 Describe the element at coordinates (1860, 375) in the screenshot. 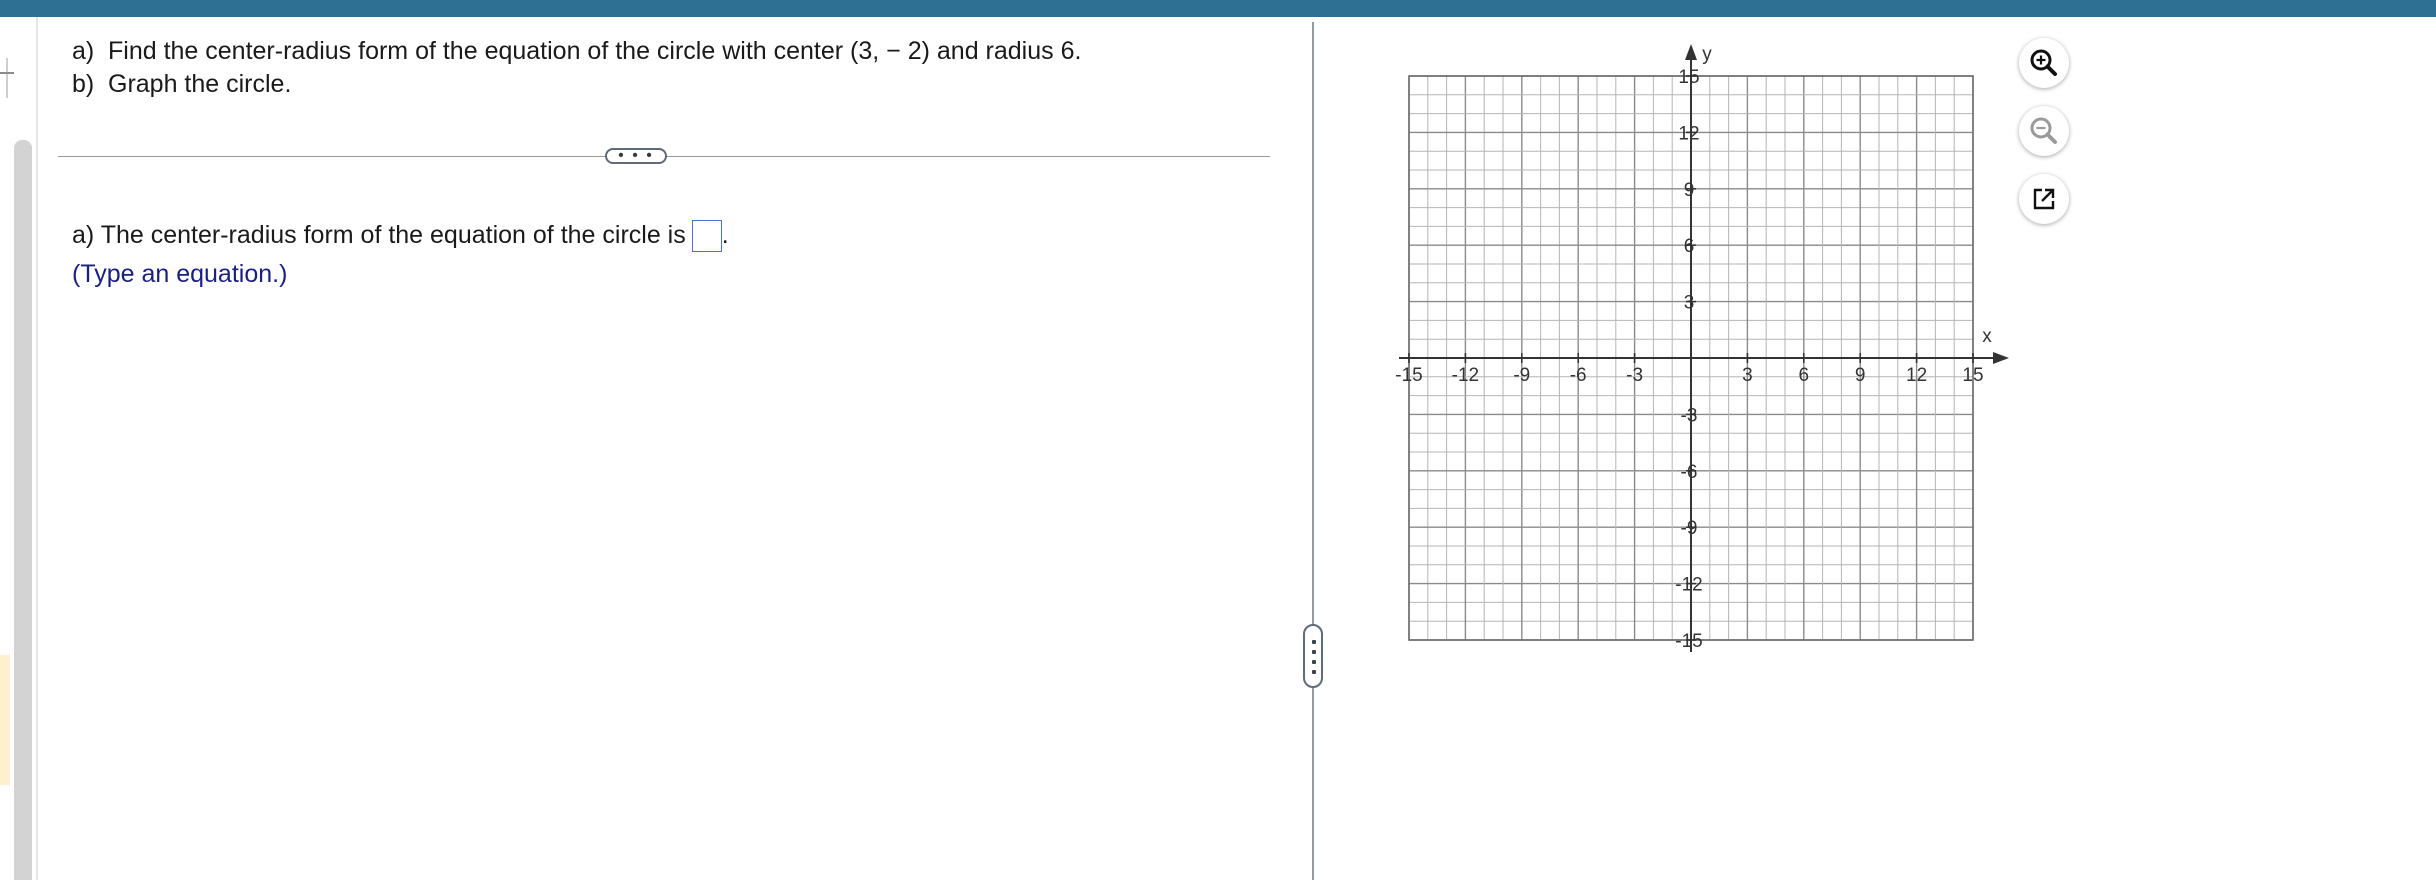

I see `x-tick-label: 9` at that location.